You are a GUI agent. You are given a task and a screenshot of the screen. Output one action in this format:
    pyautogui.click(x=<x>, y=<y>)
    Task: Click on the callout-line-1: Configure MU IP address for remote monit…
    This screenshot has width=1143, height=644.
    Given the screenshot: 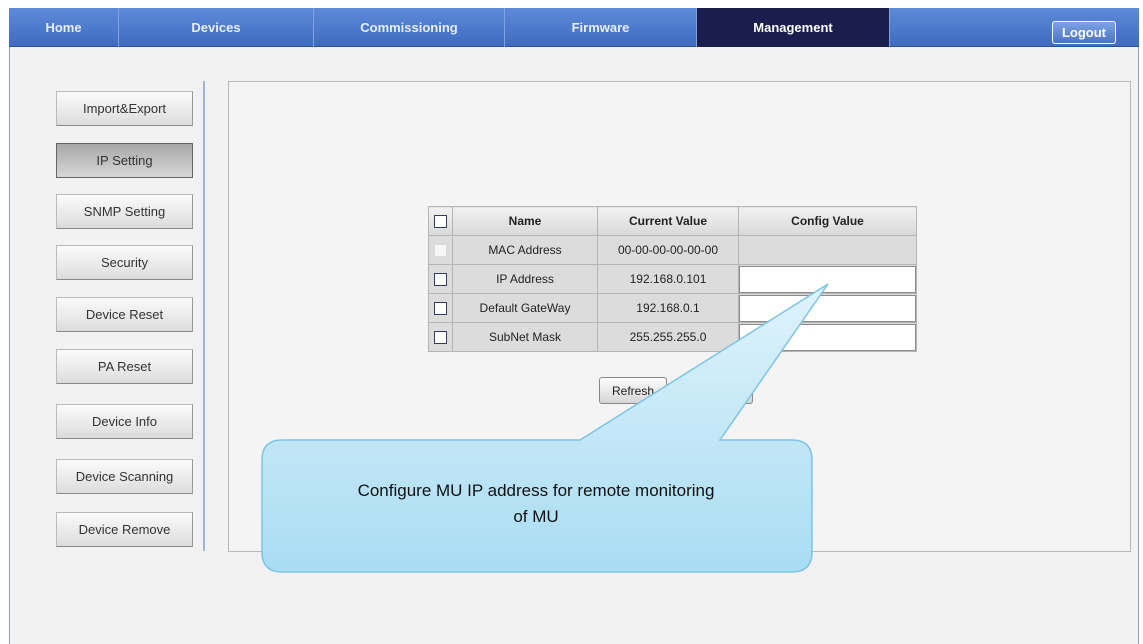 What is the action you would take?
    pyautogui.click(x=536, y=490)
    